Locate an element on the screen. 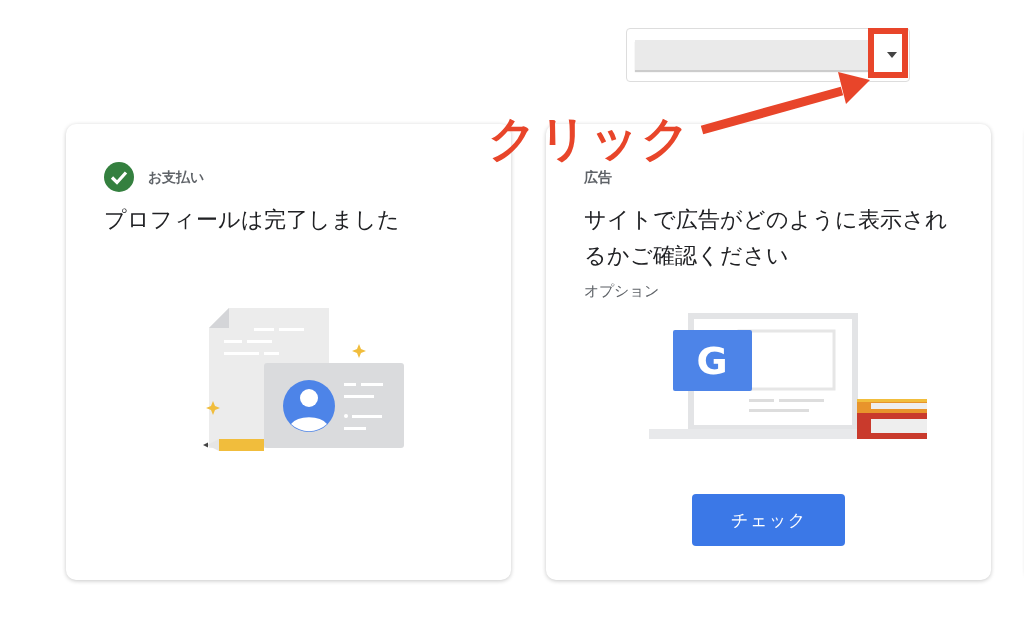 Image resolution: width=1024 pixels, height=640 pixels. letter-logo: G is located at coordinates (712, 360).